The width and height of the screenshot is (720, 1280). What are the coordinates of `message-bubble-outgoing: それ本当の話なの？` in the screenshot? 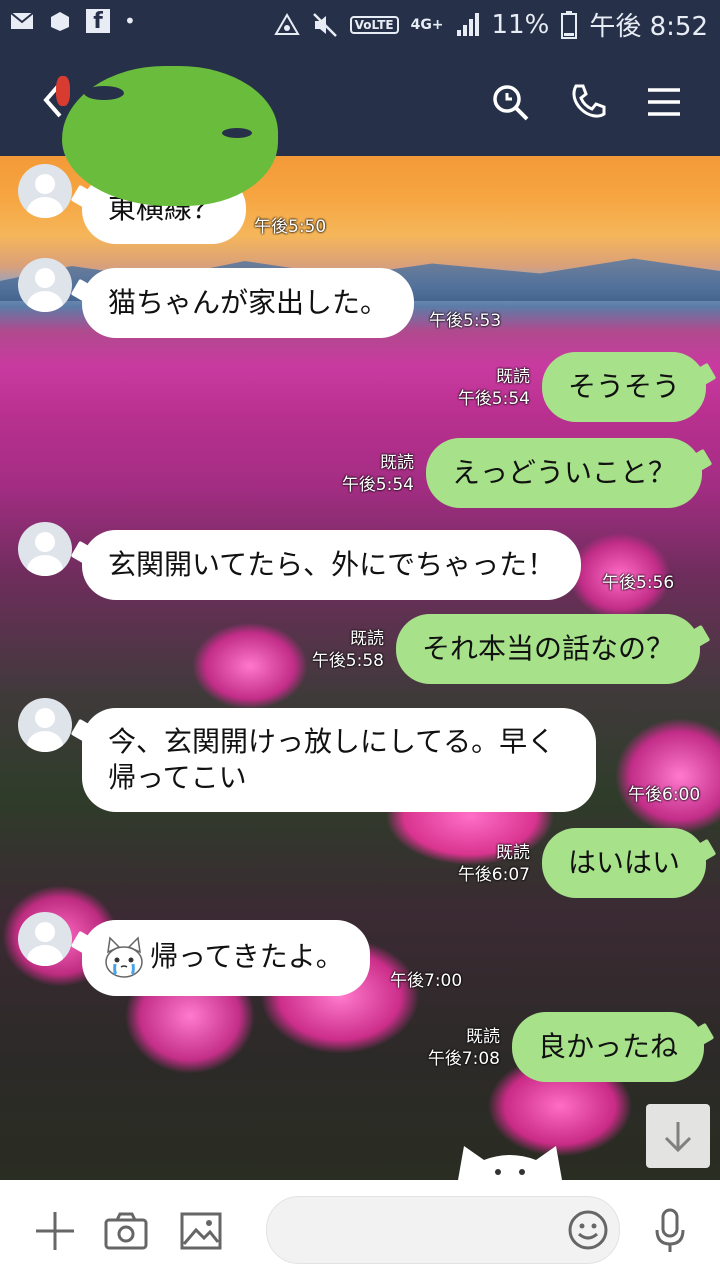 It's located at (548, 649).